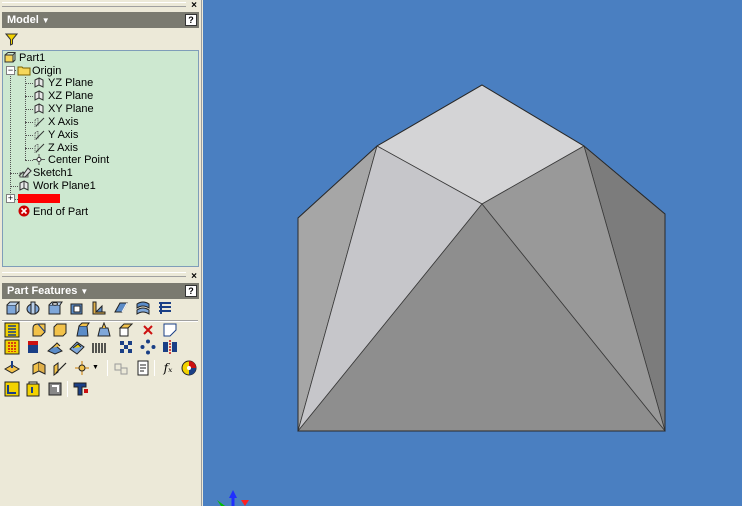 Image resolution: width=742 pixels, height=506 pixels. I want to click on work-axis-icon, so click(60, 368).